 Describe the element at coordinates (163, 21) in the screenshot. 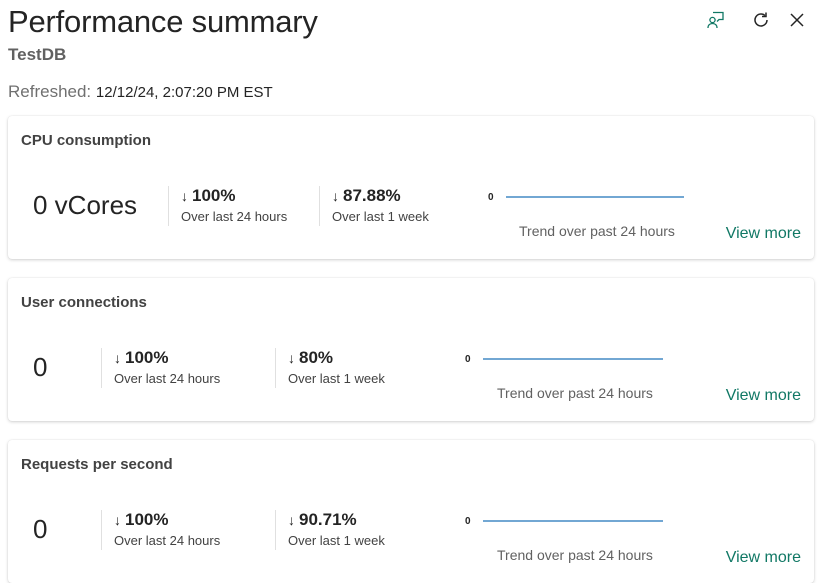

I see `page-title: Performance summary` at that location.